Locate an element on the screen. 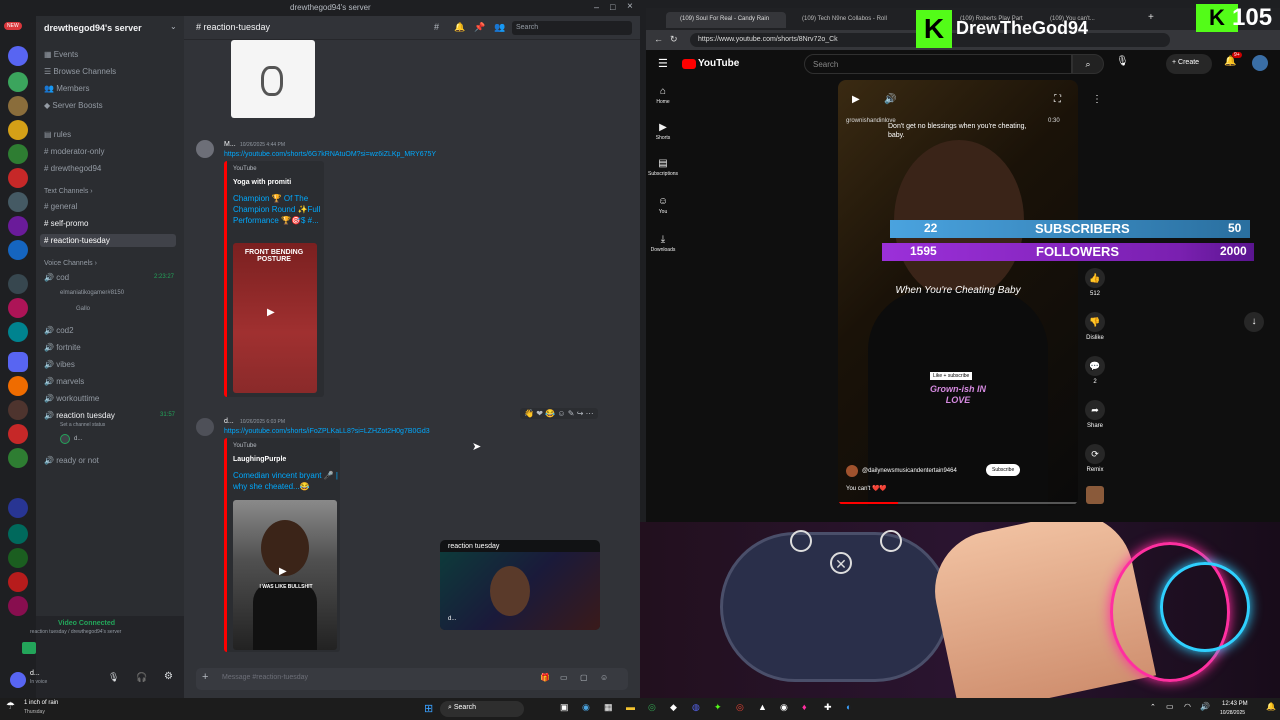  server-name: drewthegod94's server is located at coordinates (93, 28).